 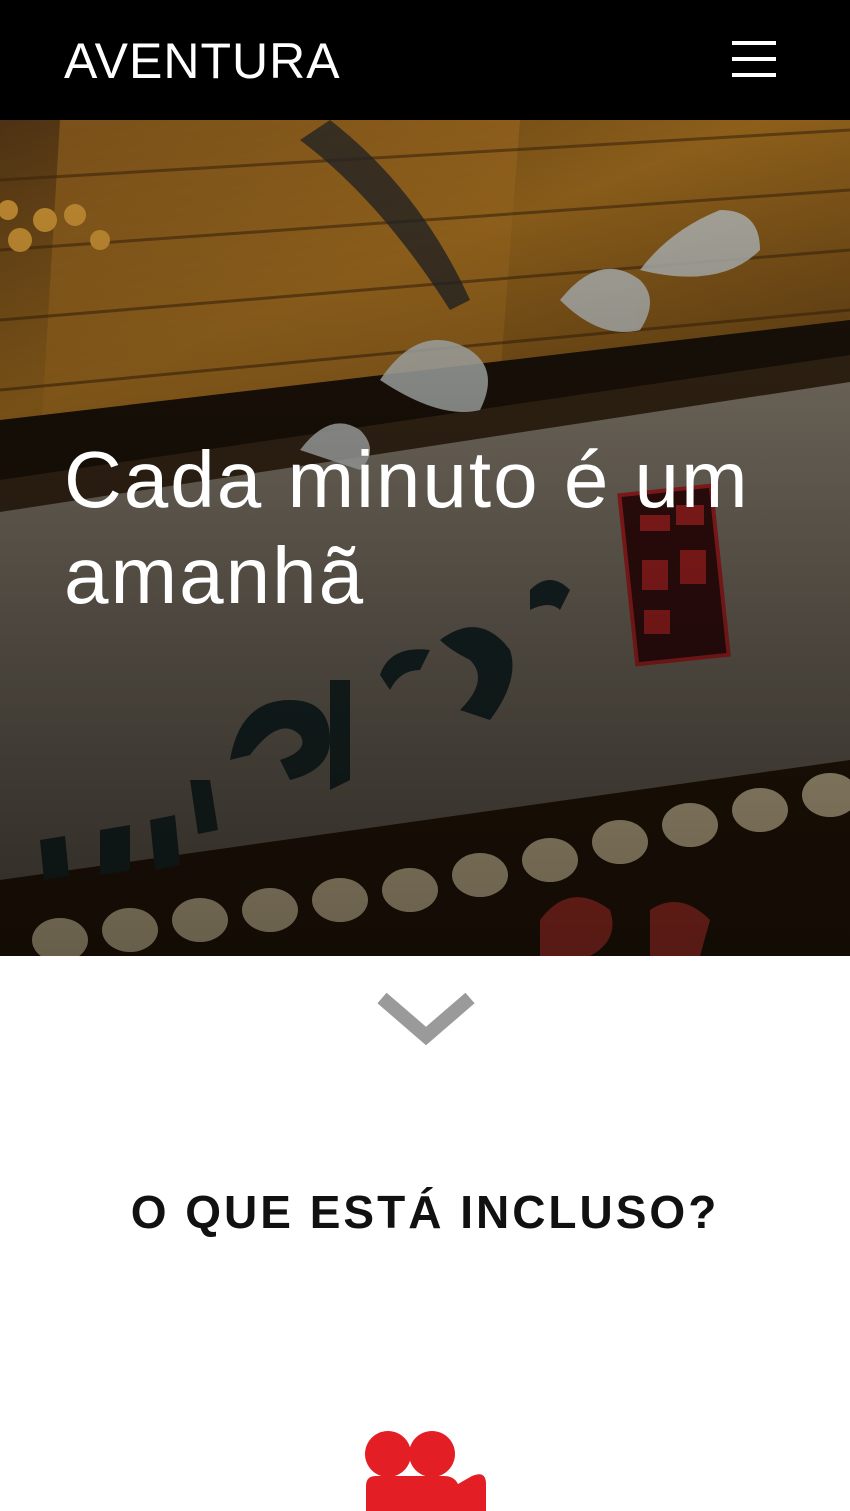 I want to click on included-section-heading: O QUE ESTÁ INCLUSO?, so click(x=425, y=1212).